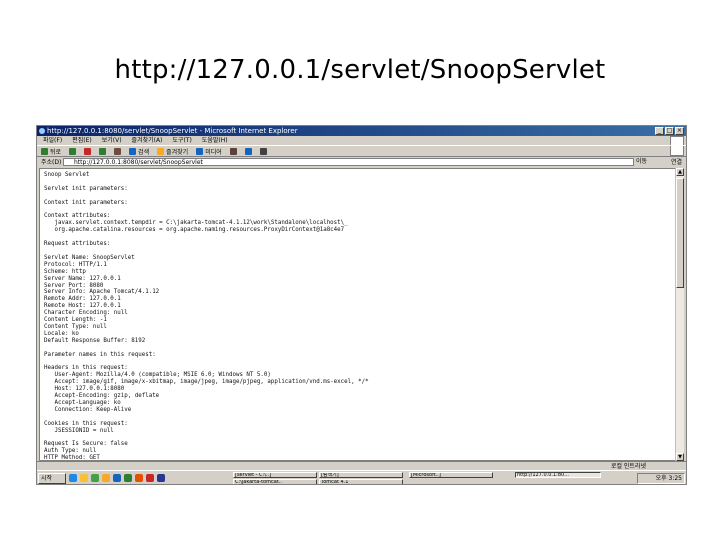 This screenshot has width=720, height=540. What do you see at coordinates (133, 151) in the screenshot?
I see `search-icon` at bounding box center [133, 151].